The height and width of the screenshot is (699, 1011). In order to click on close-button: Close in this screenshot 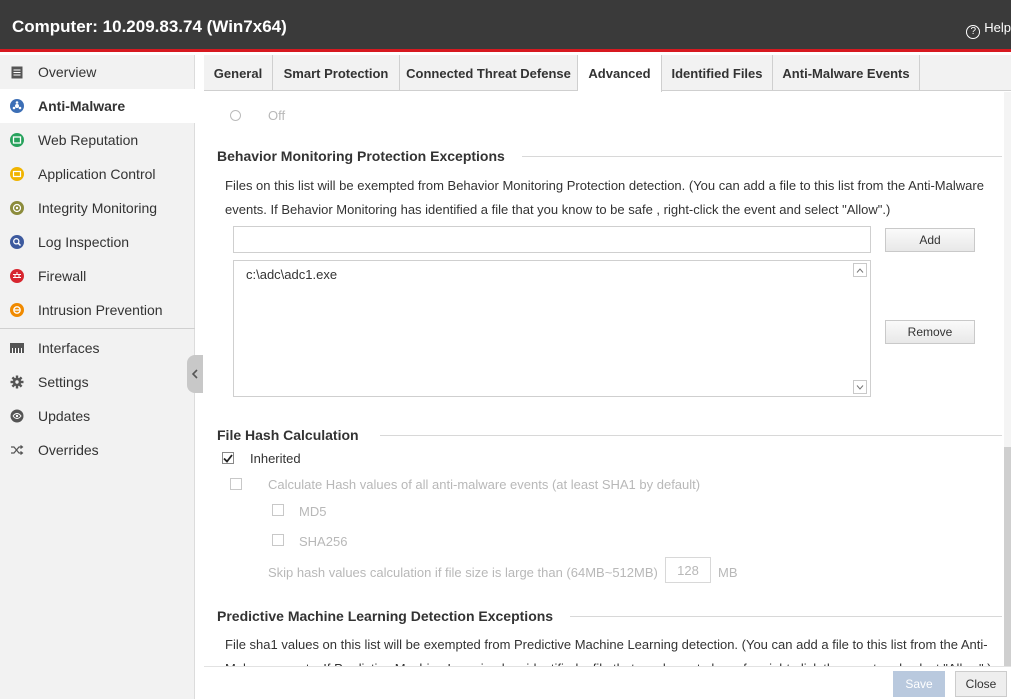, I will do `click(981, 684)`.